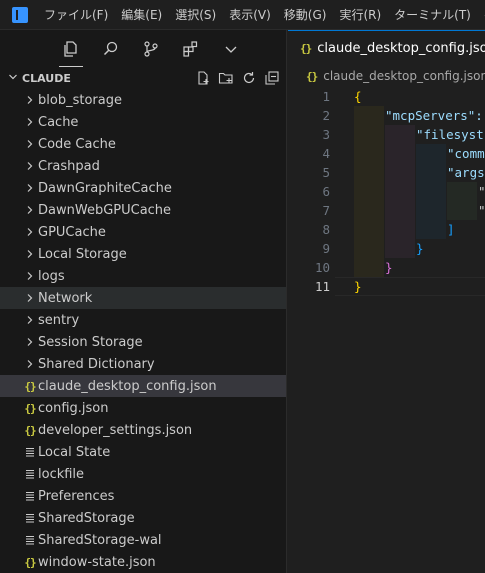  I want to click on code-line: 5 "args, so click(386, 172).